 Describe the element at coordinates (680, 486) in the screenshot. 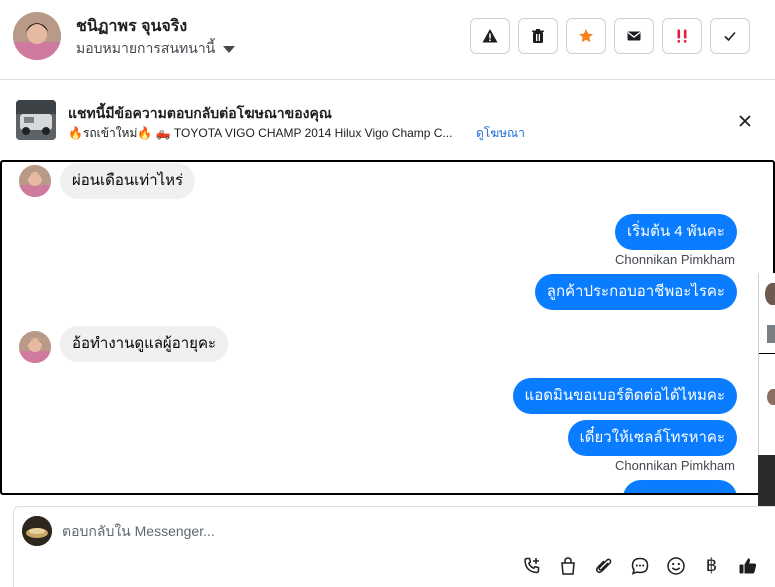

I see `message-bubble-outgoing-partial` at that location.